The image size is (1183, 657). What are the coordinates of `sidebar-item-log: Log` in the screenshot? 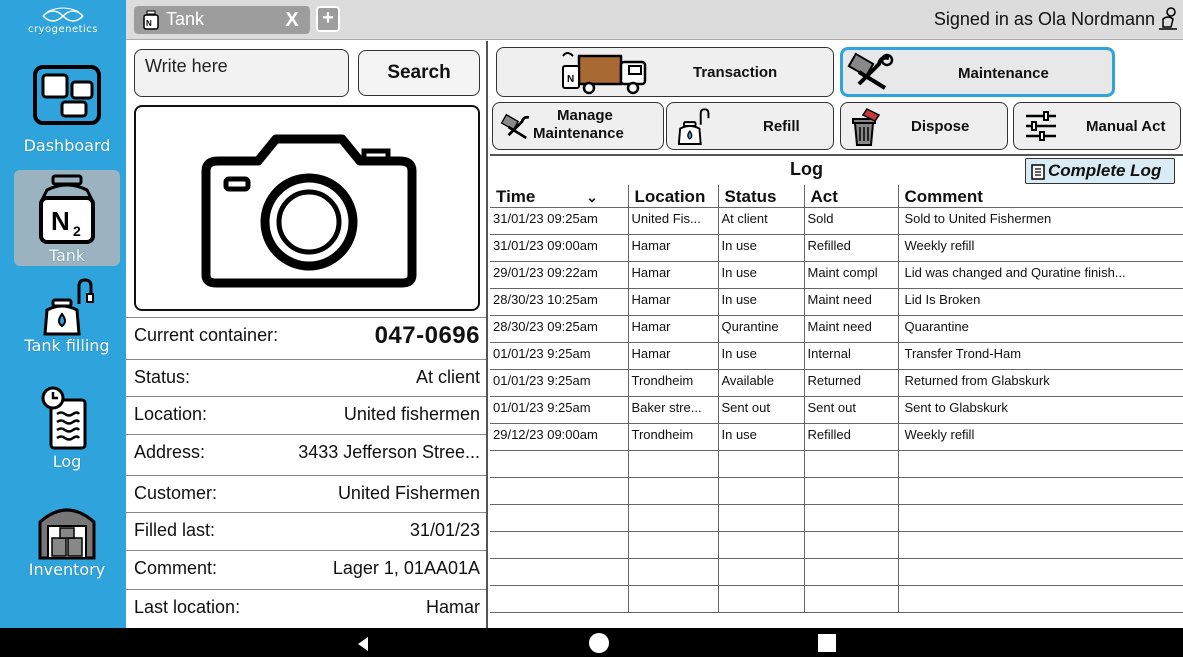 It's located at (67, 434).